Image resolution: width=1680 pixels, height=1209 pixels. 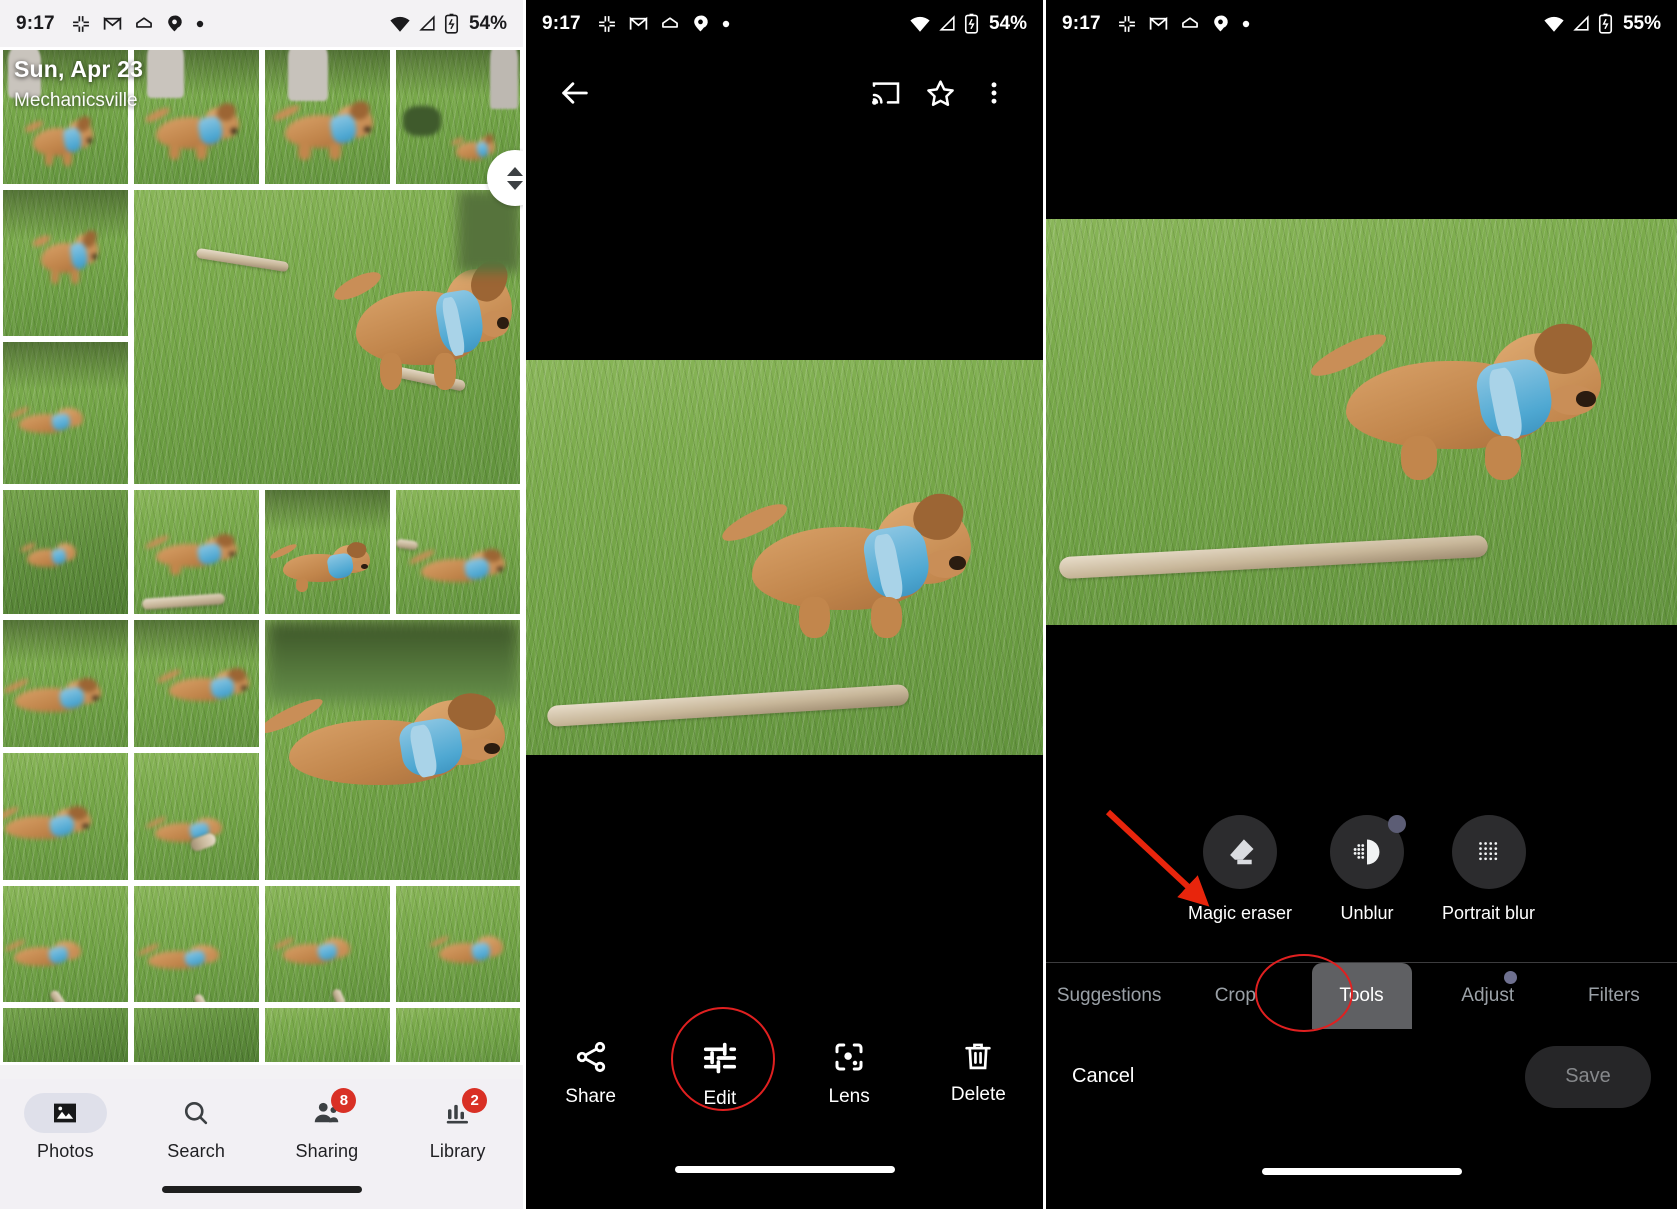 I want to click on overflow-menu-button, so click(x=994, y=93).